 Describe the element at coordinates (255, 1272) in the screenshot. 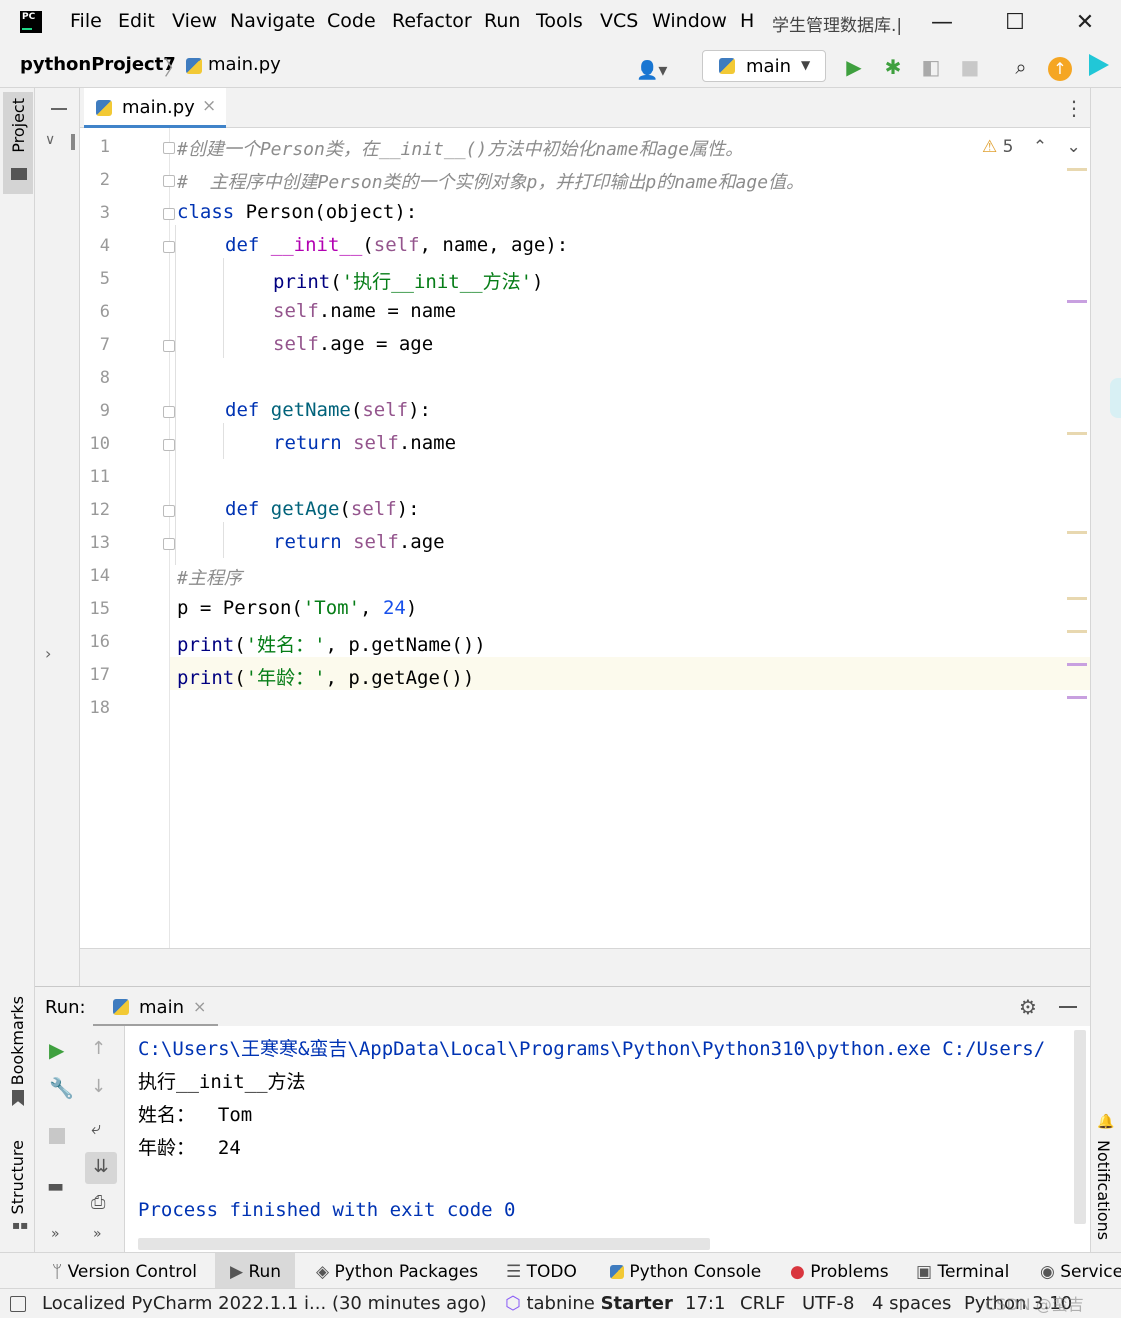

I see `tool-tab-run: ▶ Run` at that location.